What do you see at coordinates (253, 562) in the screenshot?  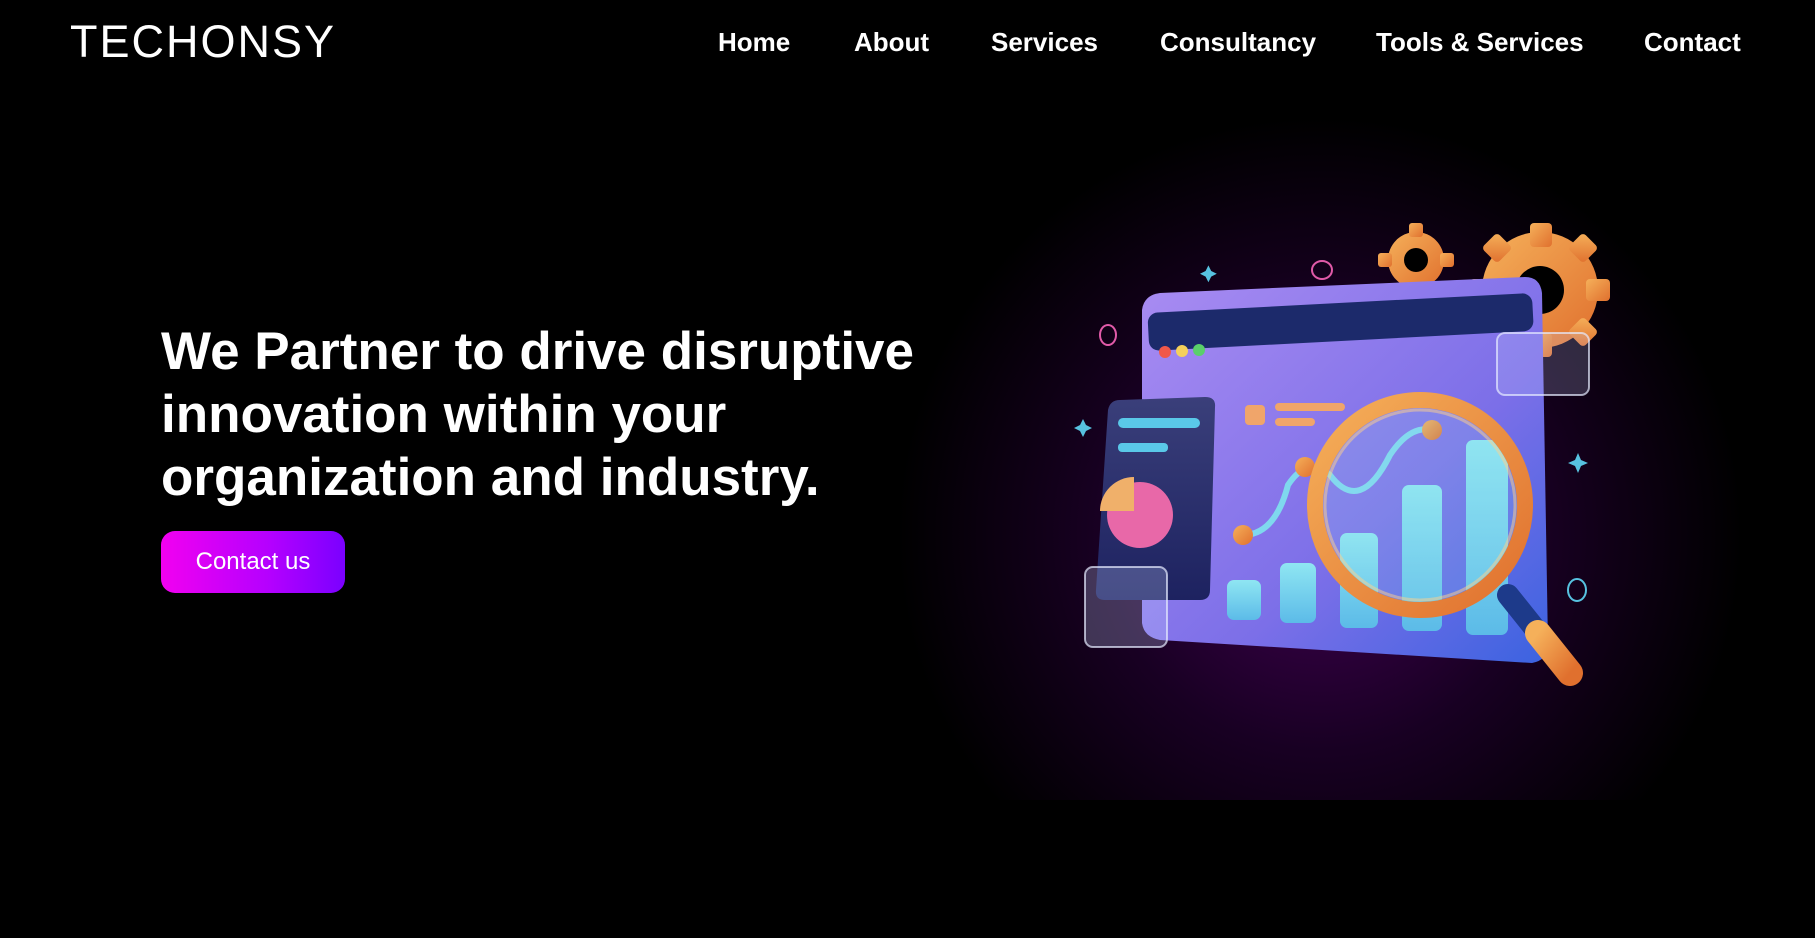 I see `contact-us-button: Contact us` at bounding box center [253, 562].